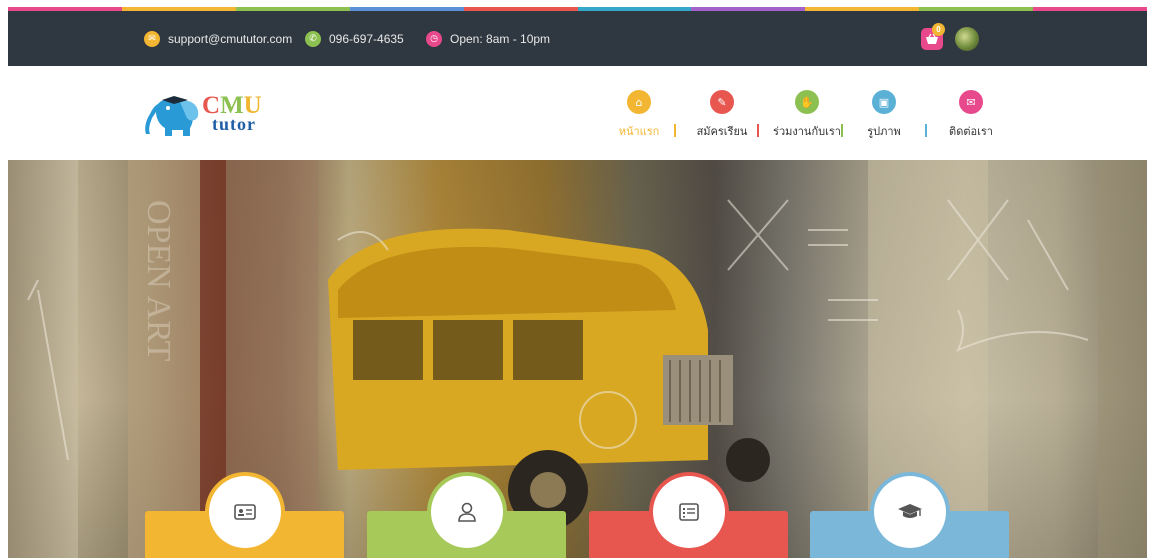 The height and width of the screenshot is (558, 1149). What do you see at coordinates (807, 132) in the screenshot?
I see `nav-label-join-us: ร่วมงานกับเรา` at bounding box center [807, 132].